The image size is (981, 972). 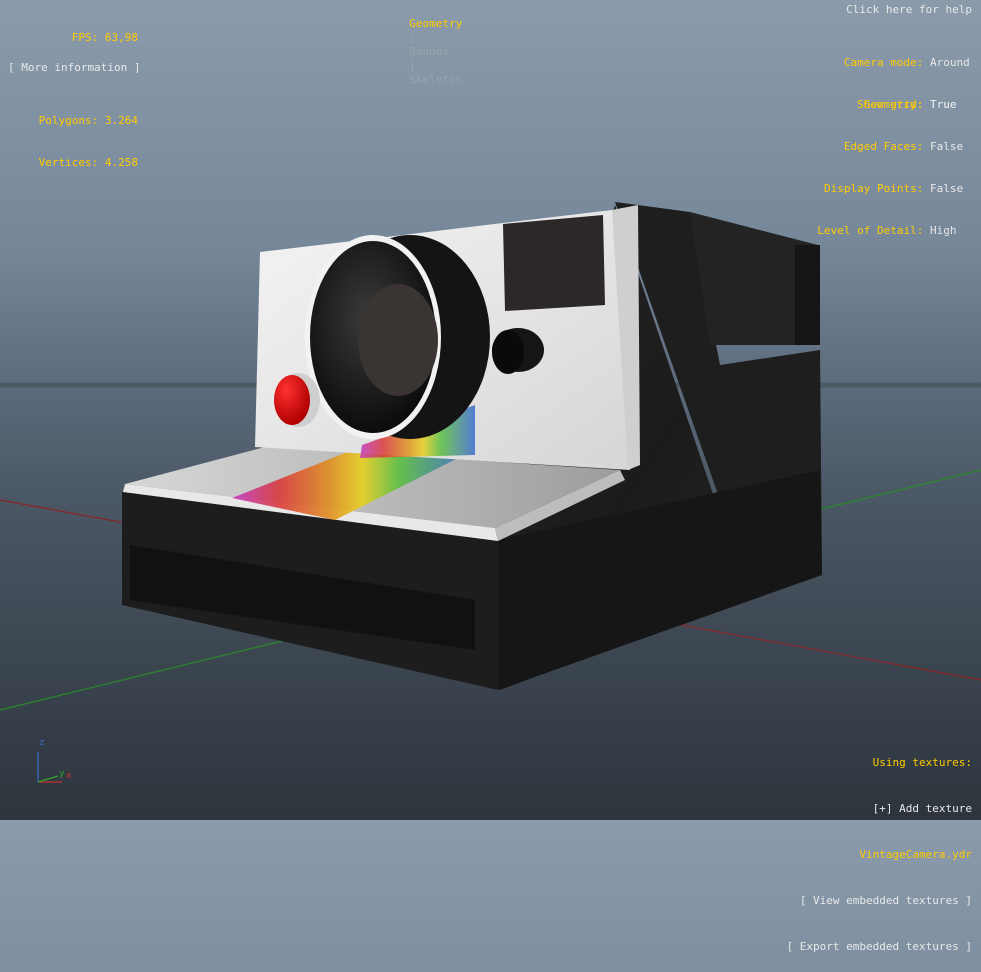 I want to click on view-tabs: Geometry | Bounds | Skeleton, so click(x=429, y=45).